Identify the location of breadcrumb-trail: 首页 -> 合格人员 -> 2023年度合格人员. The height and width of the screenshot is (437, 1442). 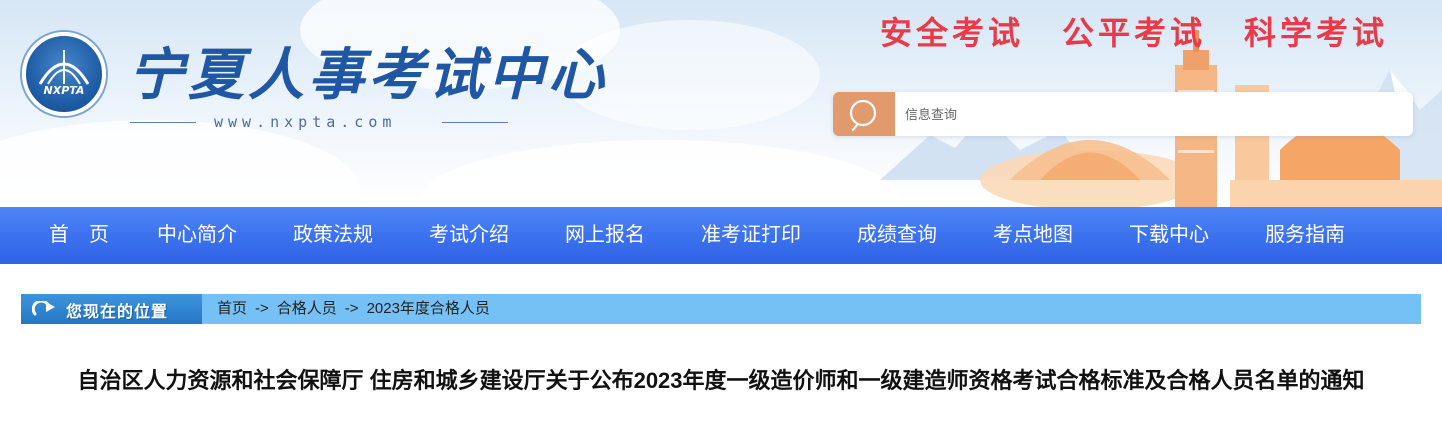
(353, 309).